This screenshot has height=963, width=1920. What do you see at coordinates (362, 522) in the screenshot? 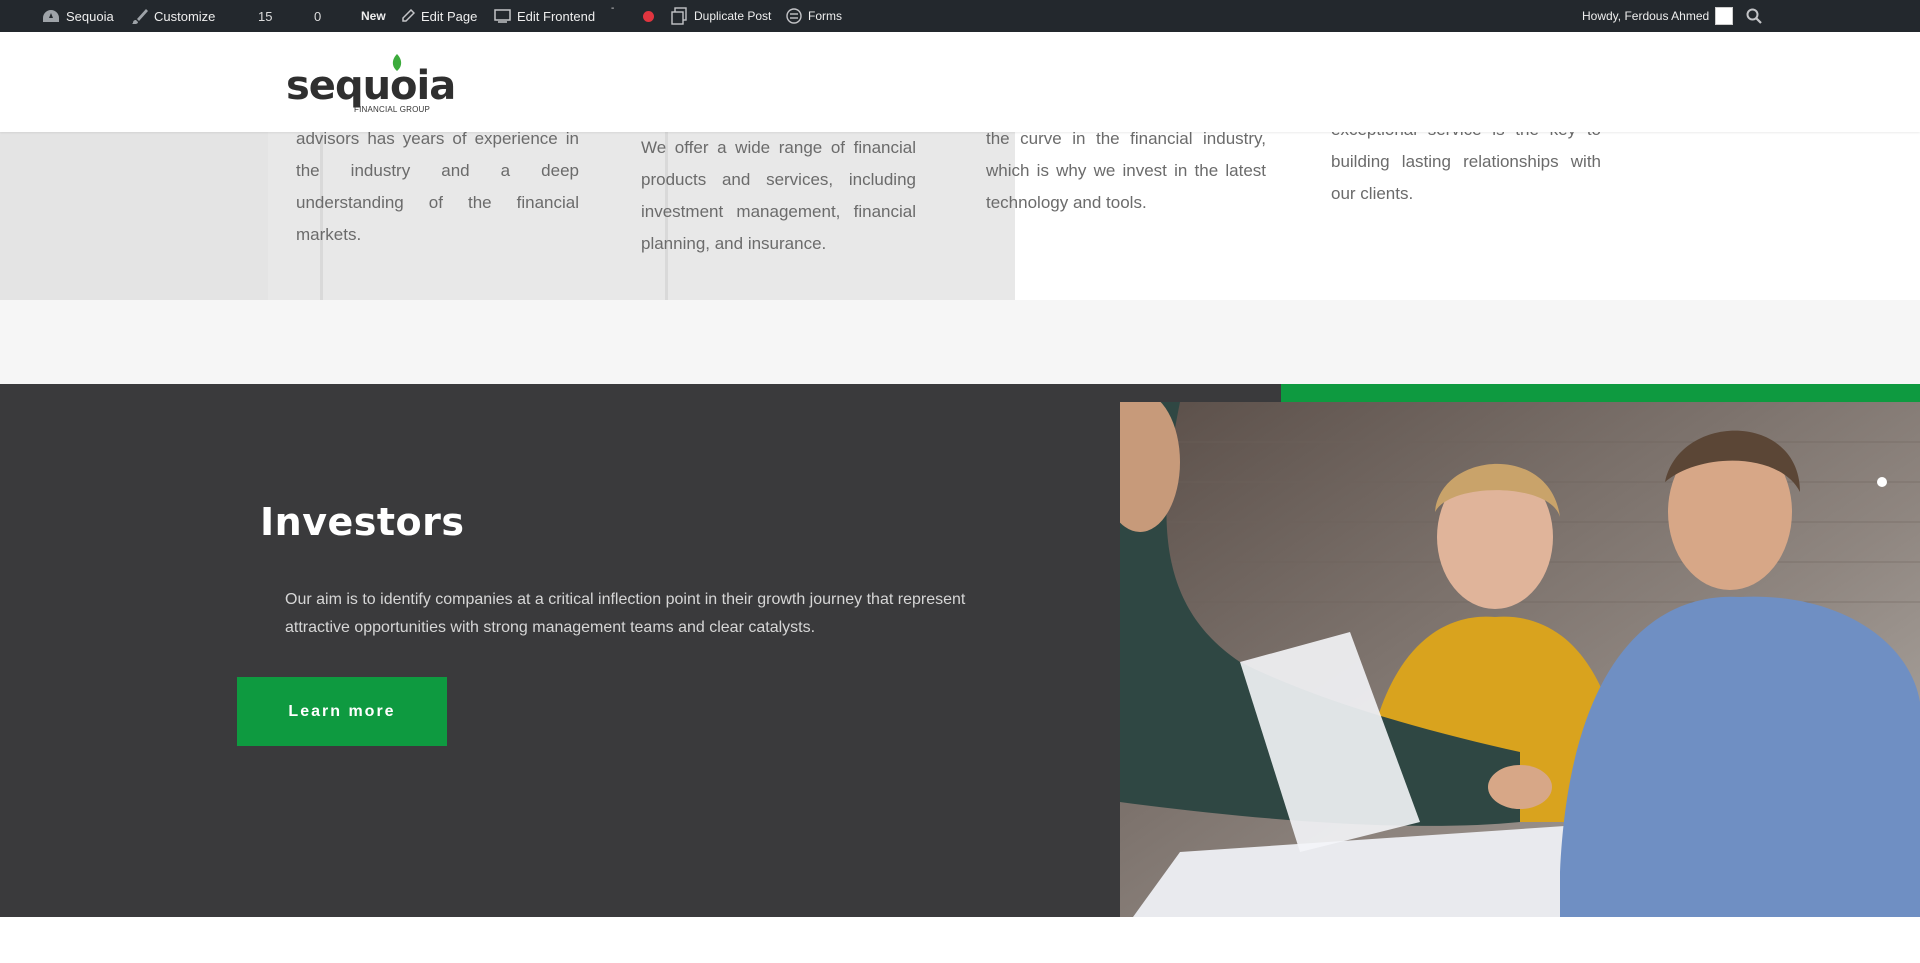
I see `investors-title: Investors` at bounding box center [362, 522].